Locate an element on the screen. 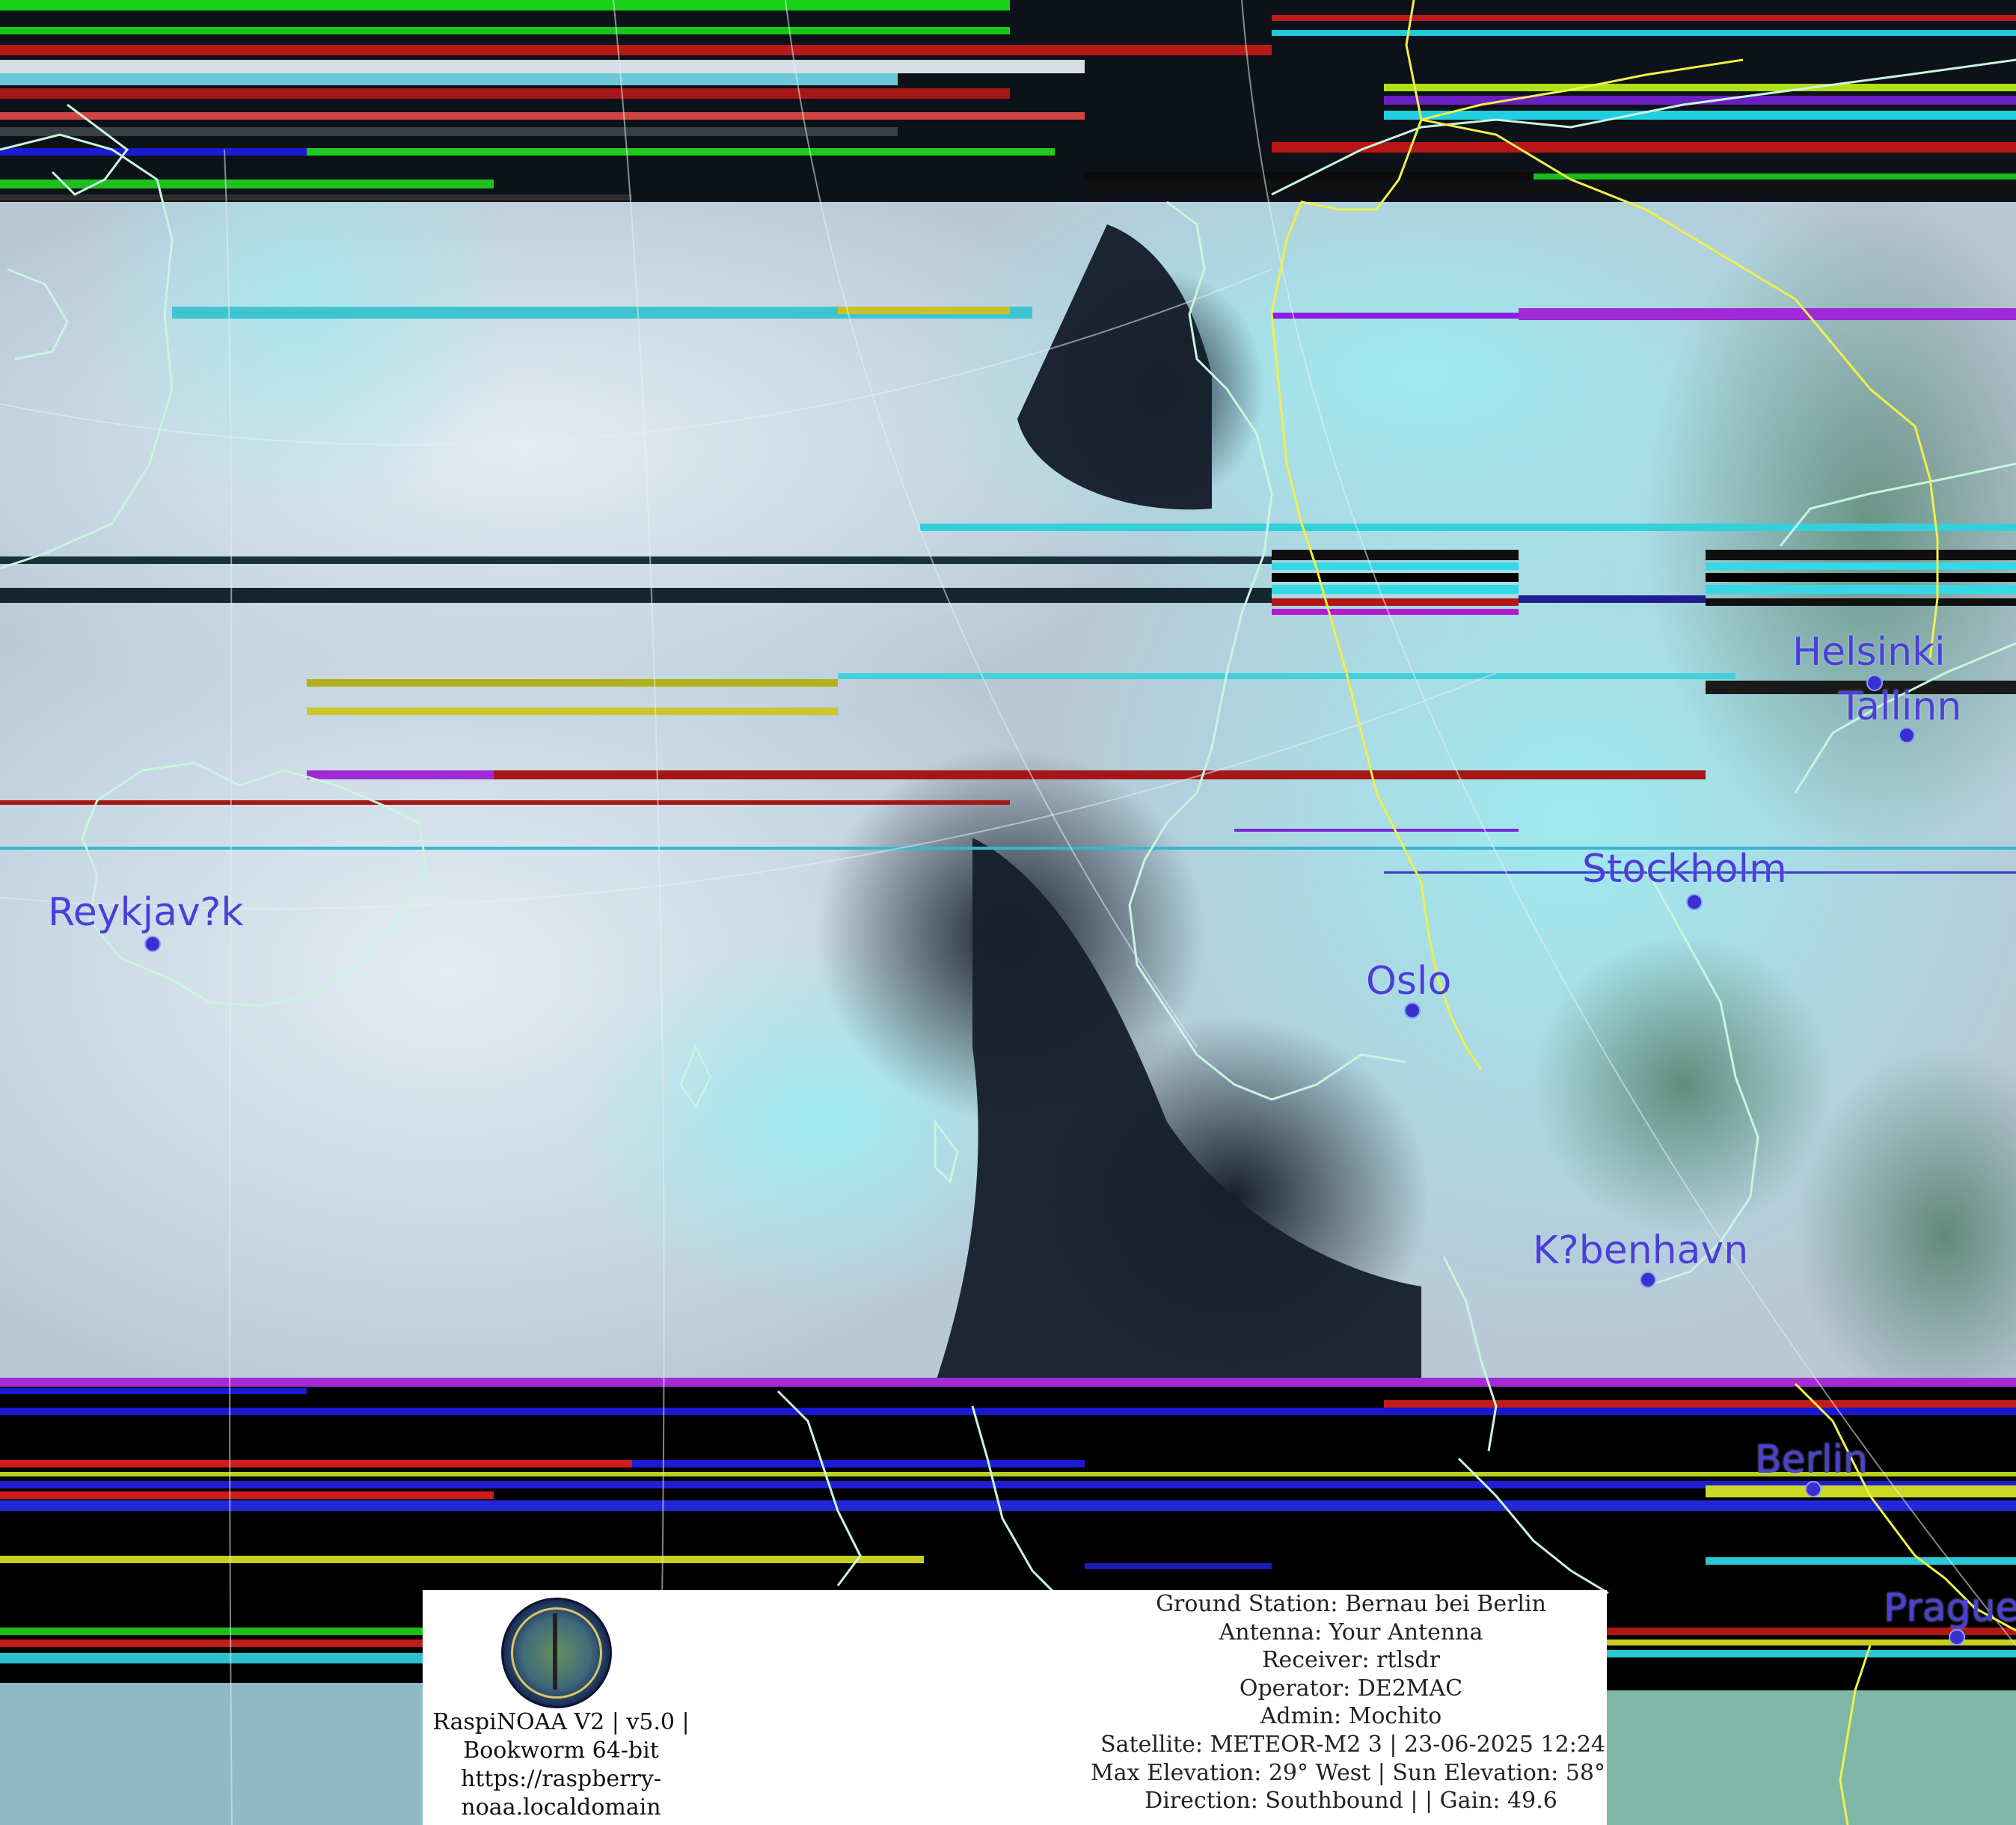 This screenshot has width=2016, height=1825. software-line-3: https://raspberry- is located at coordinates (561, 1779).